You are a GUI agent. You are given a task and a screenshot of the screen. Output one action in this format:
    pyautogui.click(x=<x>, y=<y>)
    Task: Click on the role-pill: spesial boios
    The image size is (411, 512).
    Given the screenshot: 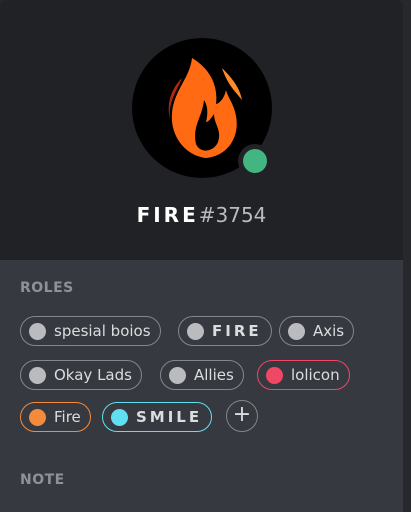 What is the action you would take?
    pyautogui.click(x=90, y=331)
    